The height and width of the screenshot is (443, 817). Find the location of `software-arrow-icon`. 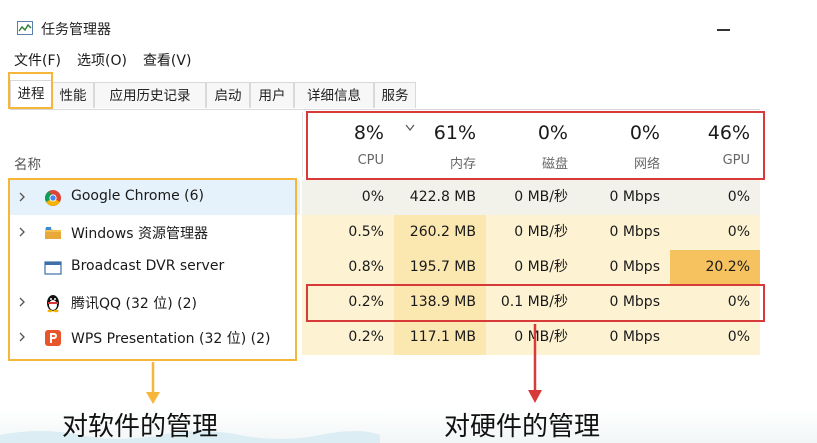

software-arrow-icon is located at coordinates (153, 383).